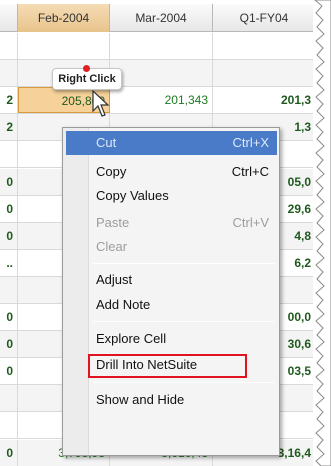 The image size is (331, 466). Describe the element at coordinates (113, 222) in the screenshot. I see `menu-item-label: Paste` at that location.